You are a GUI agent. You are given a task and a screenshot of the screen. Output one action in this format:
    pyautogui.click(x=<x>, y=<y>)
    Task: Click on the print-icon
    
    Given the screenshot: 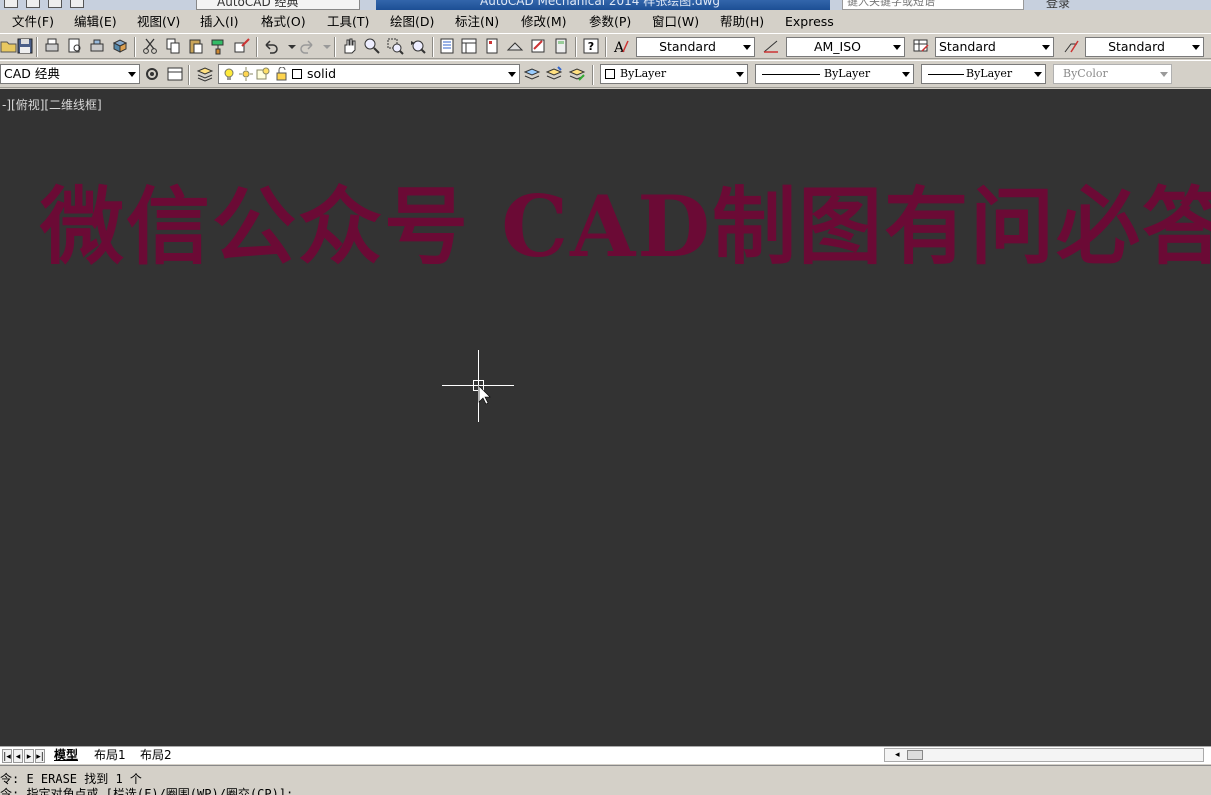 What is the action you would take?
    pyautogui.click(x=77, y=4)
    